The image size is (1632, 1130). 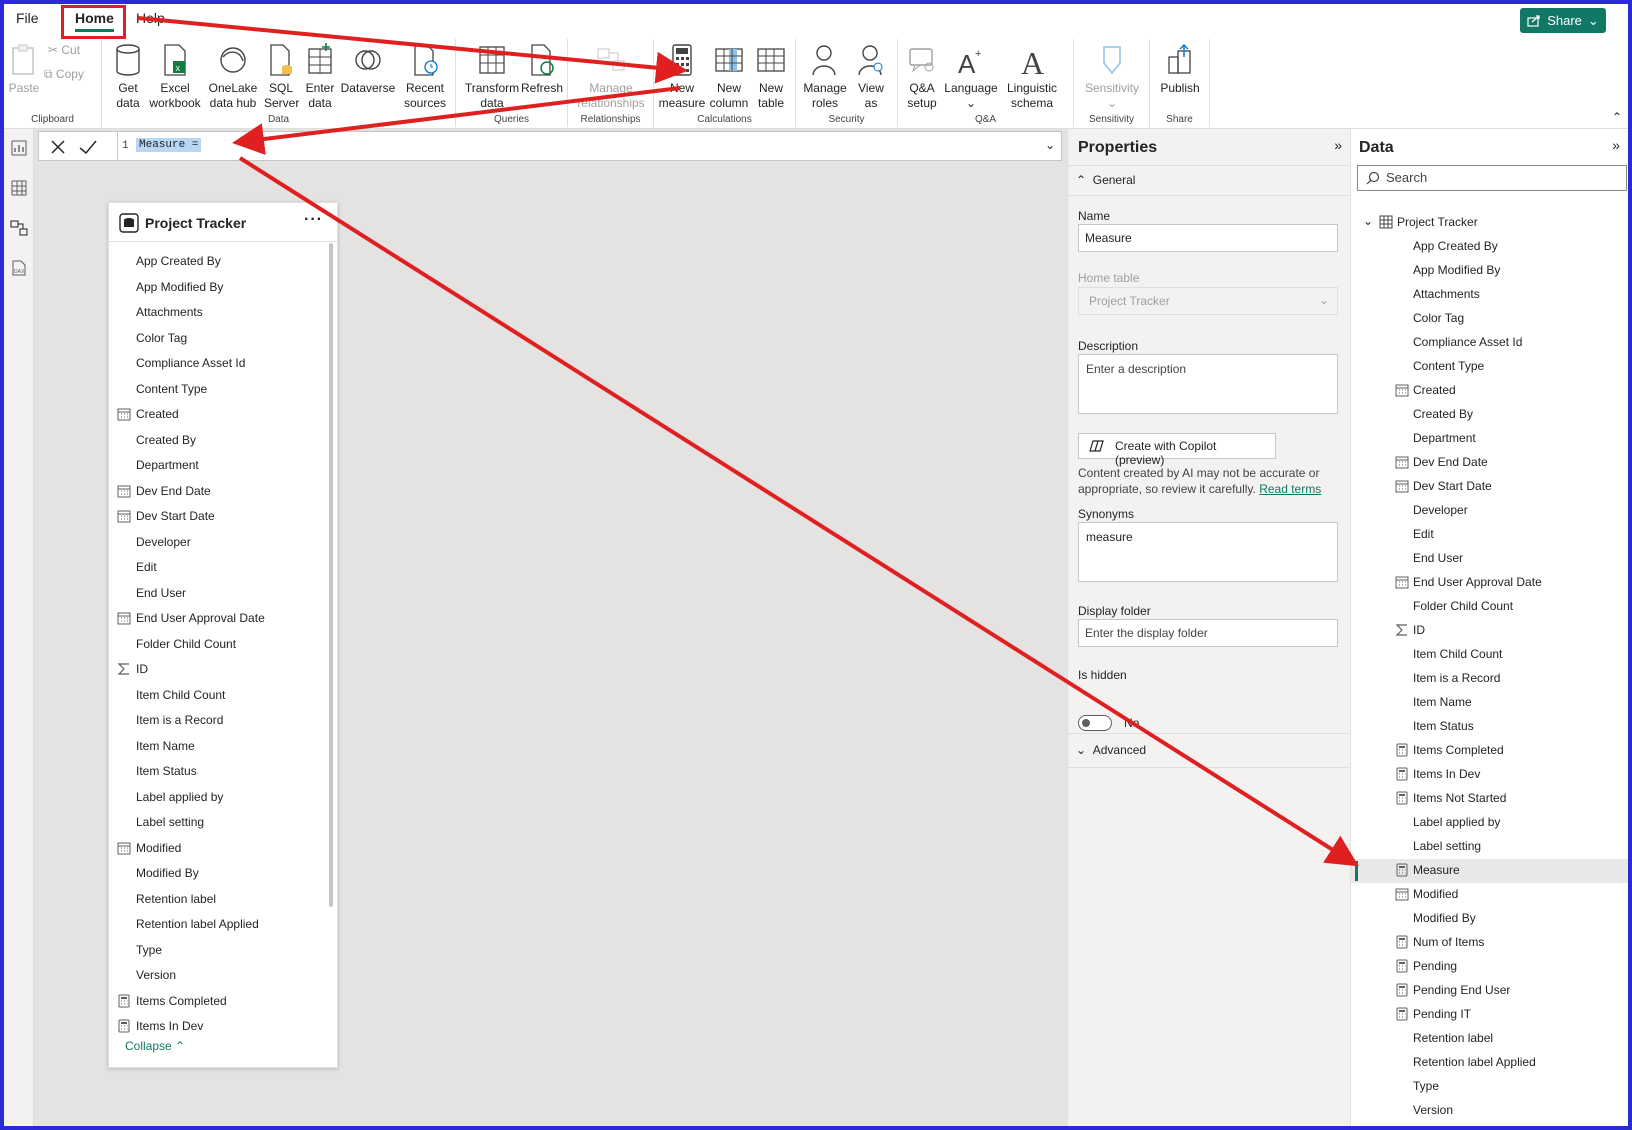 What do you see at coordinates (219, 696) in the screenshot?
I see `card-field-item-child-count: Item Child Count` at bounding box center [219, 696].